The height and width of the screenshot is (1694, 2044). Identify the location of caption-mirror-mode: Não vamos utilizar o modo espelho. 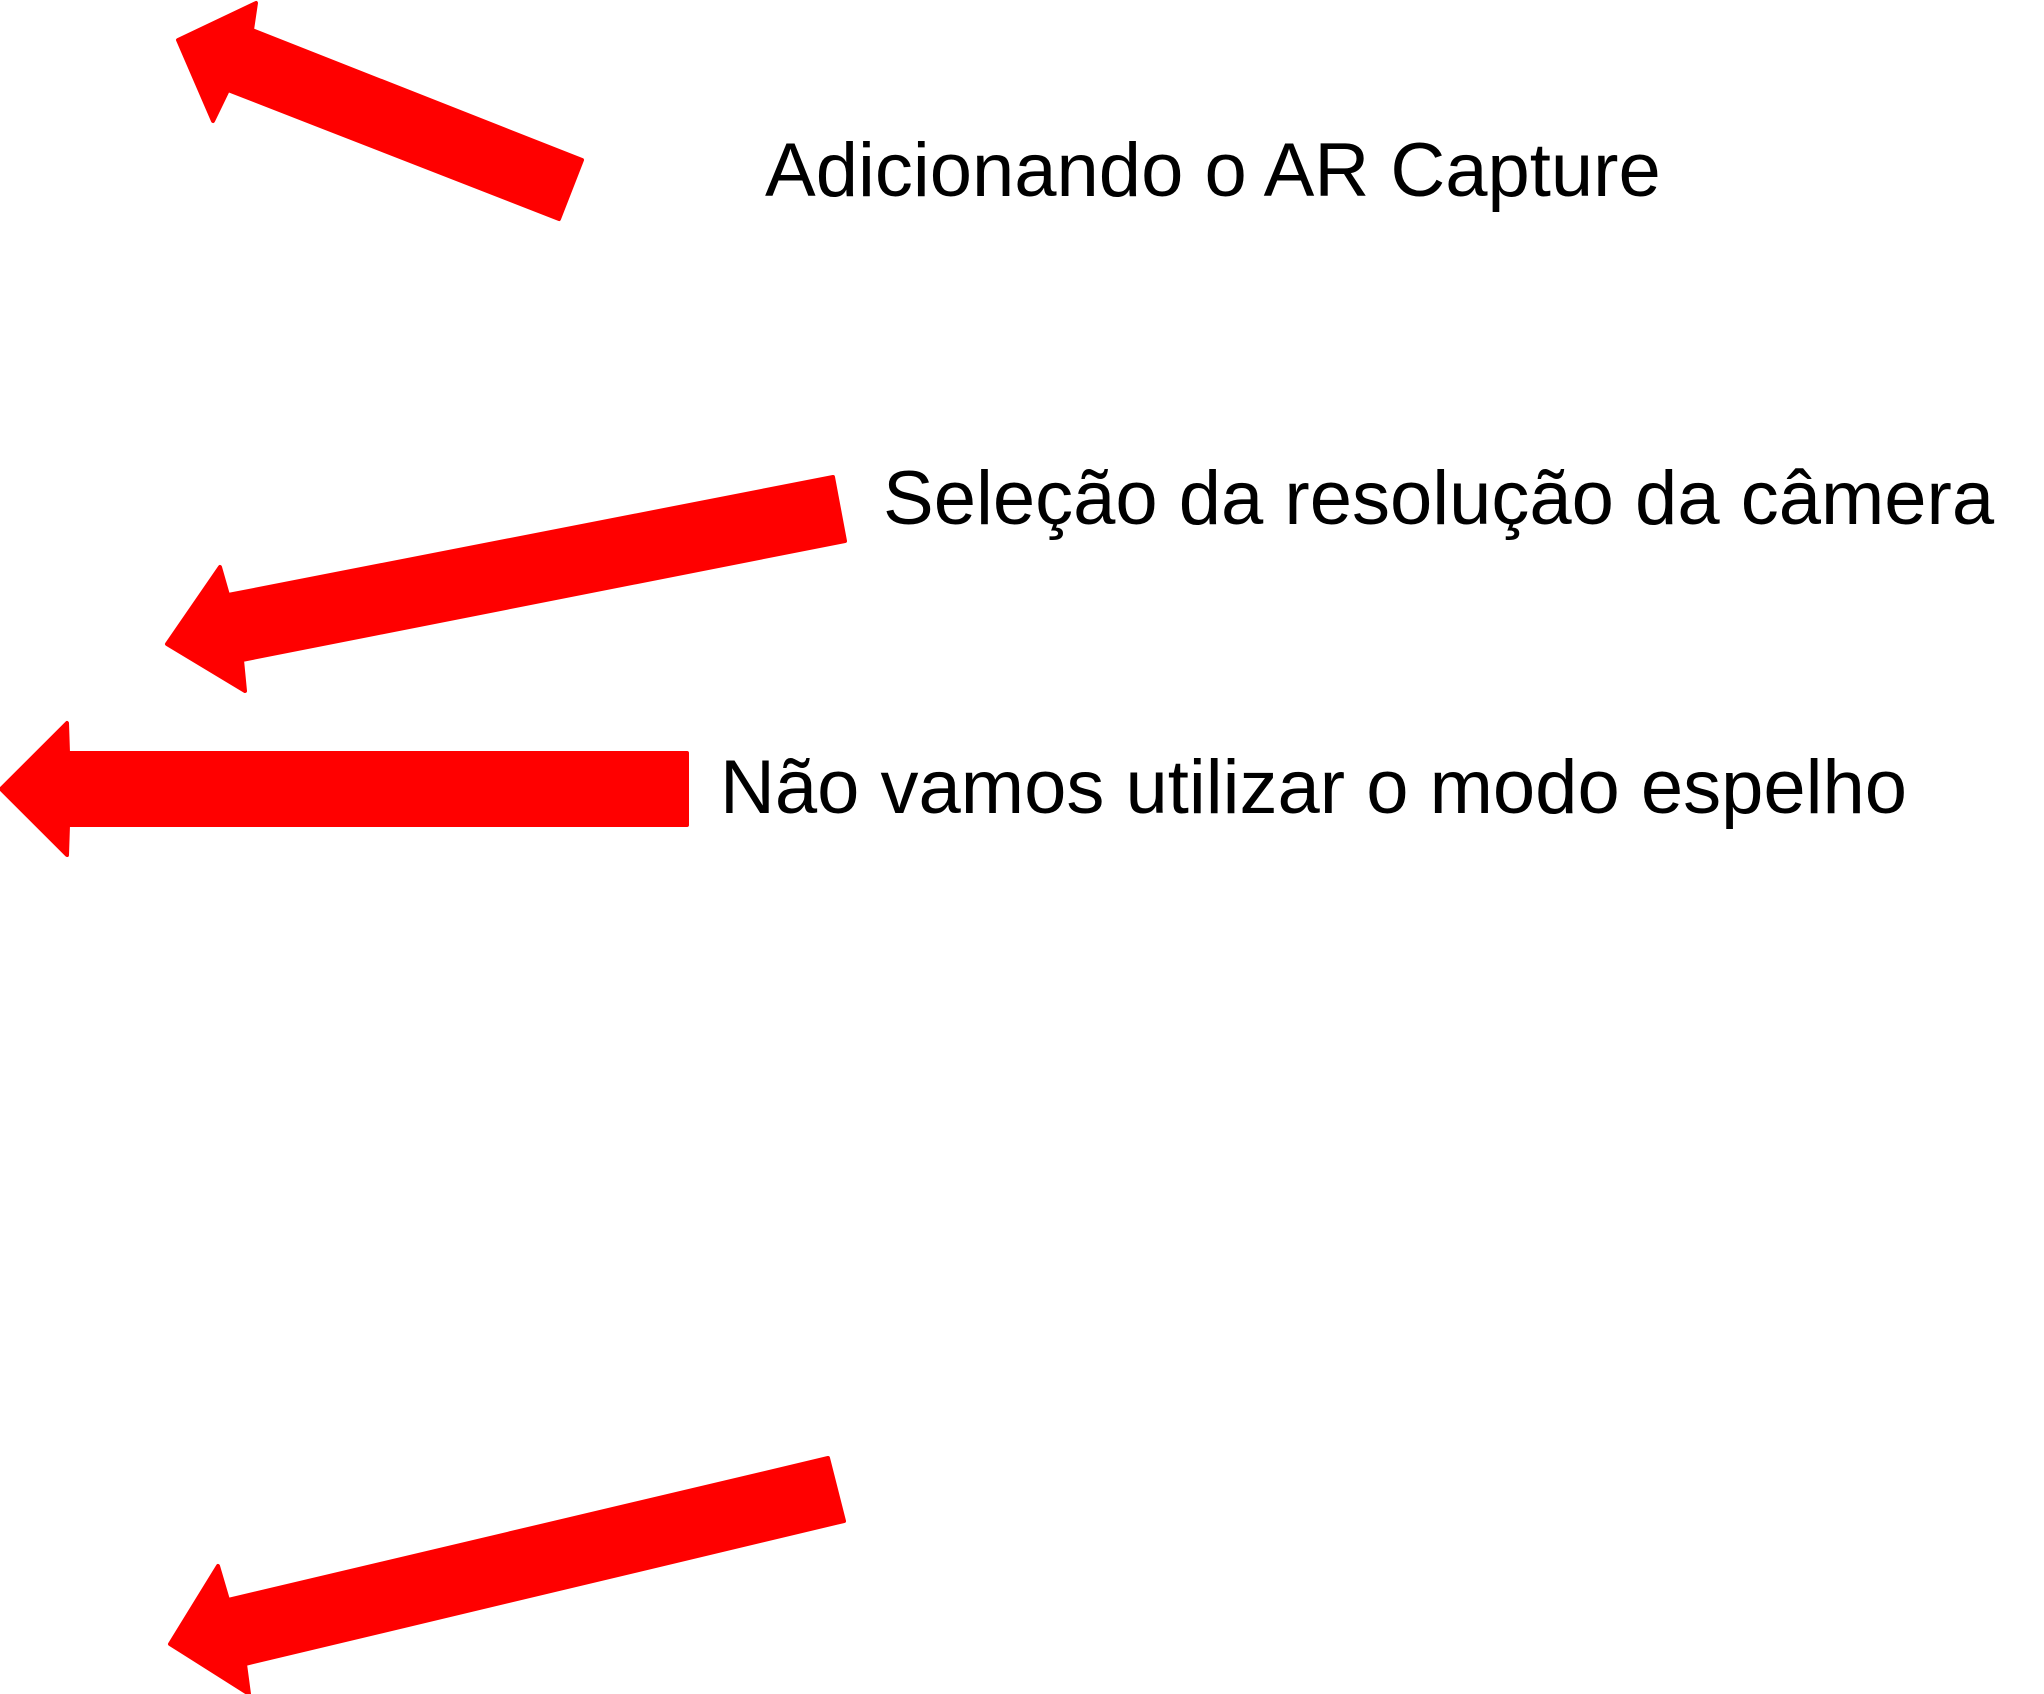
(1314, 787).